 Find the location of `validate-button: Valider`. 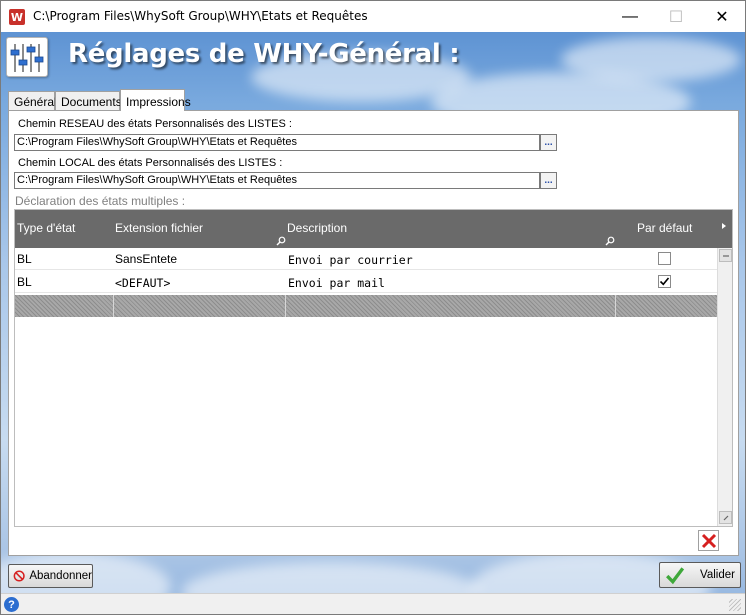

validate-button: Valider is located at coordinates (700, 575).